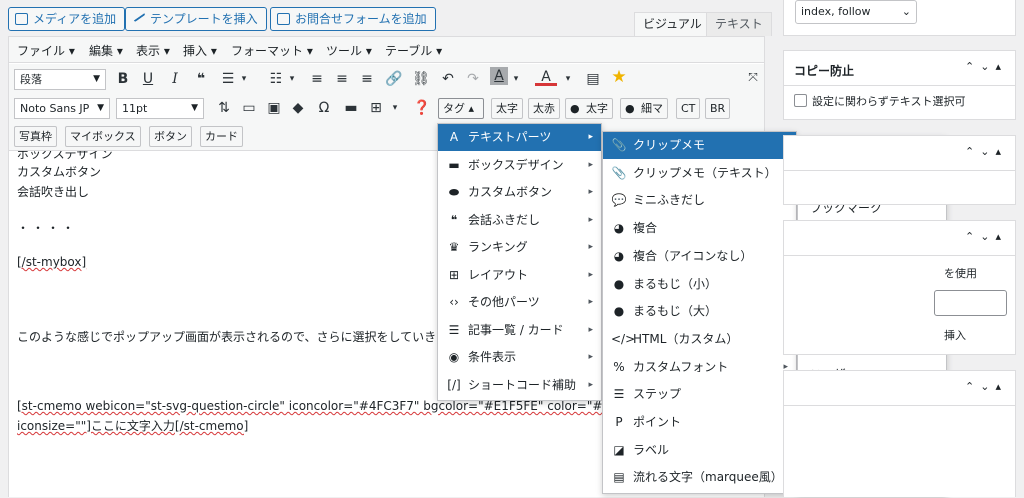 This screenshot has width=1024, height=498. I want to click on add-contact-form-button: お問合せフォームを追加, so click(353, 19).